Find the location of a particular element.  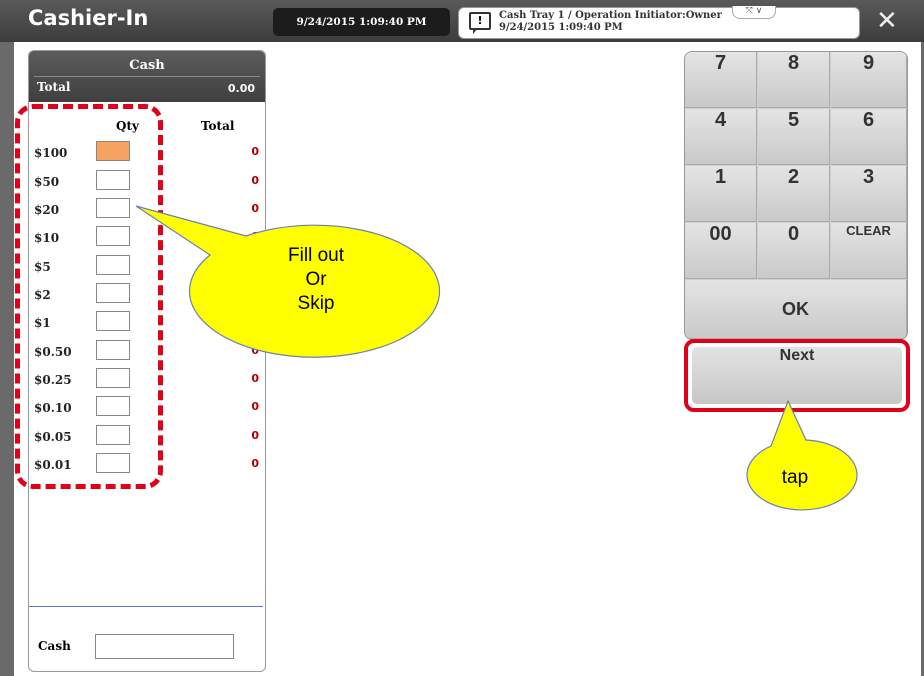

total-column-header: Total is located at coordinates (218, 126).